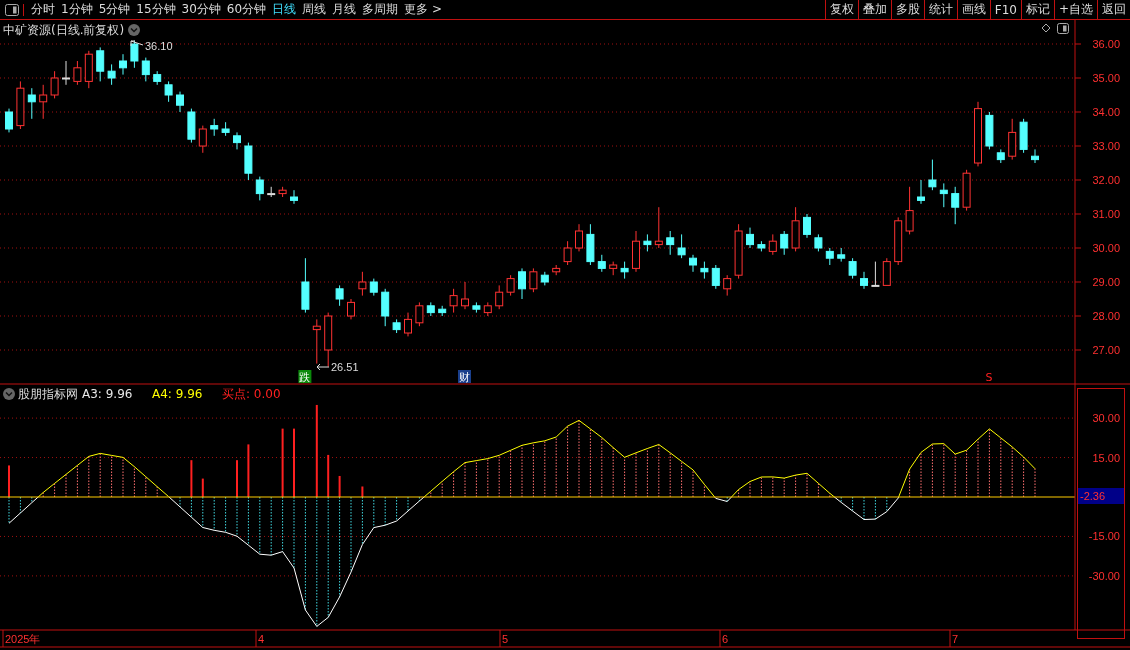 The height and width of the screenshot is (650, 1130). What do you see at coordinates (505, 639) in the screenshot?
I see `time-axis-label: 5` at bounding box center [505, 639].